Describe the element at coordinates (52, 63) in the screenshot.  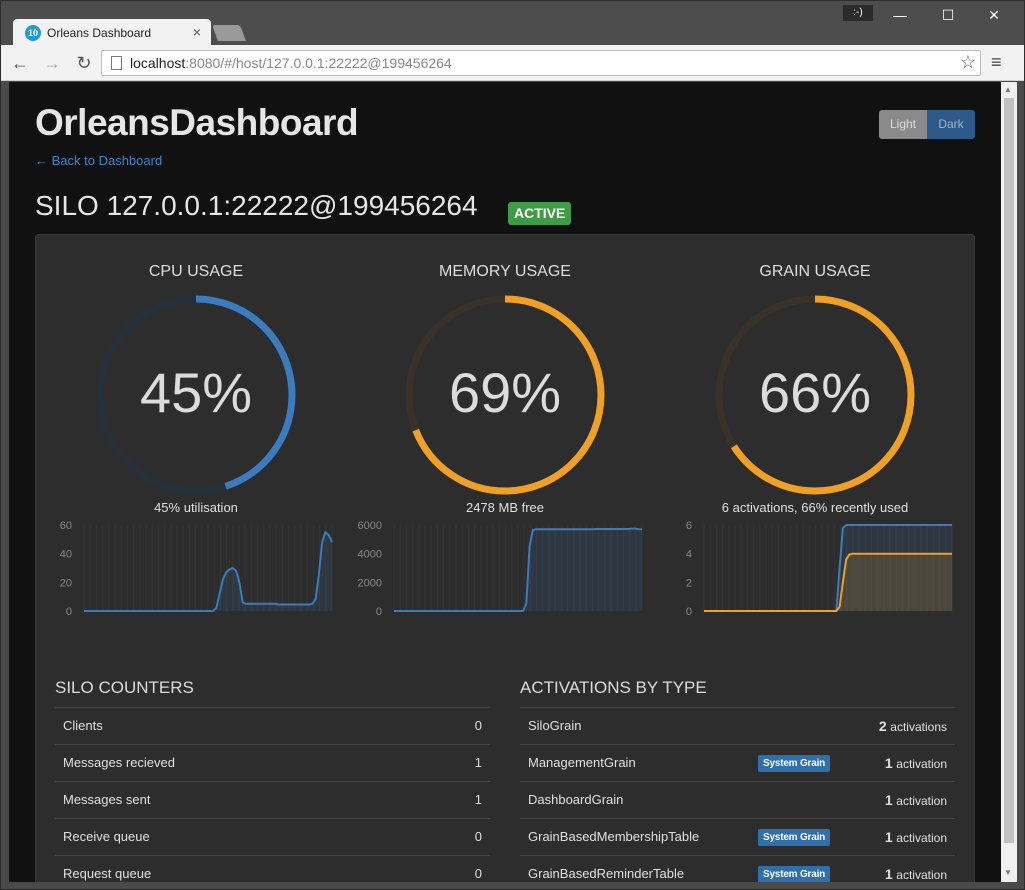
I see `forward-arrow-icon: →` at that location.